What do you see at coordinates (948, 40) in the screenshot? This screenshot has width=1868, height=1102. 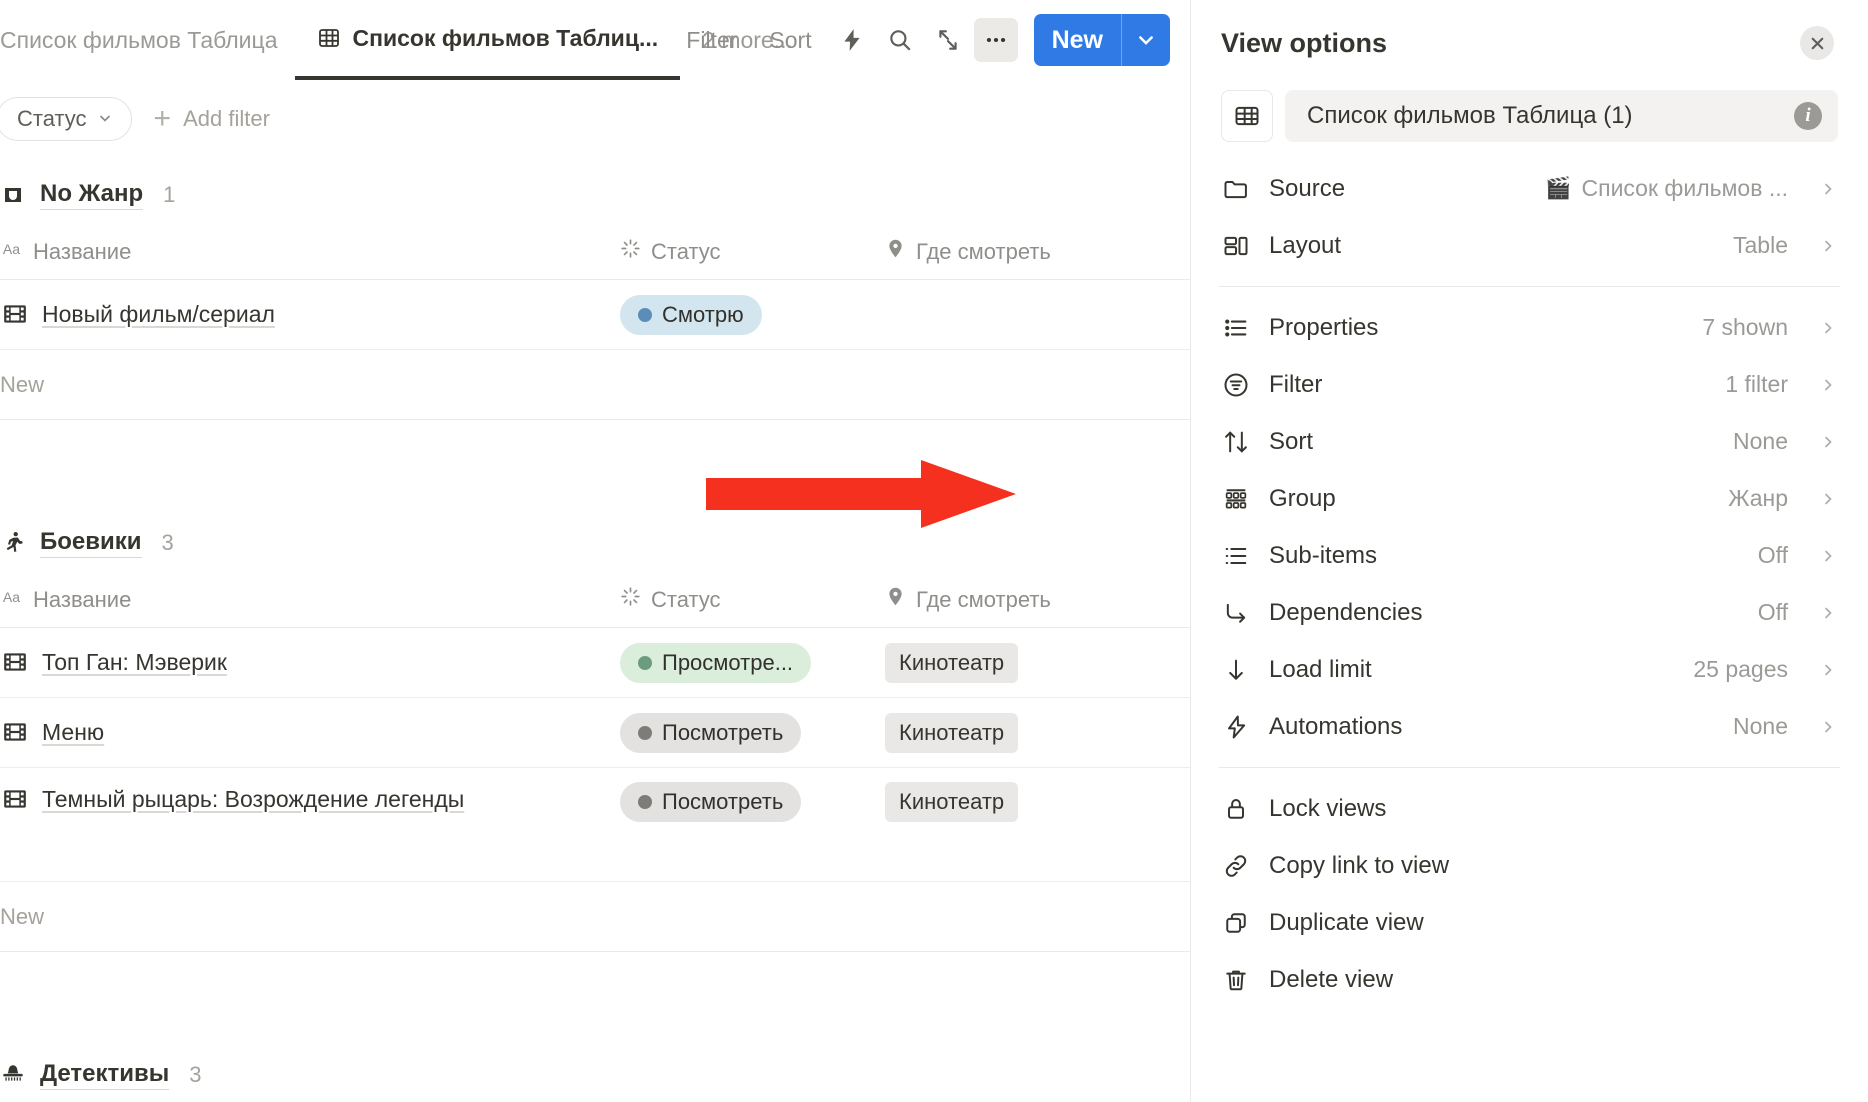 I see `expand-icon` at bounding box center [948, 40].